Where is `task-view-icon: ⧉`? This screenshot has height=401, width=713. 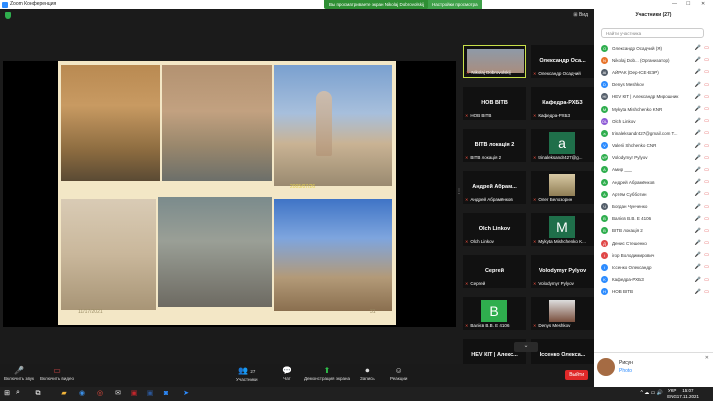
task-view-icon: ⧉ is located at coordinates (38, 394).